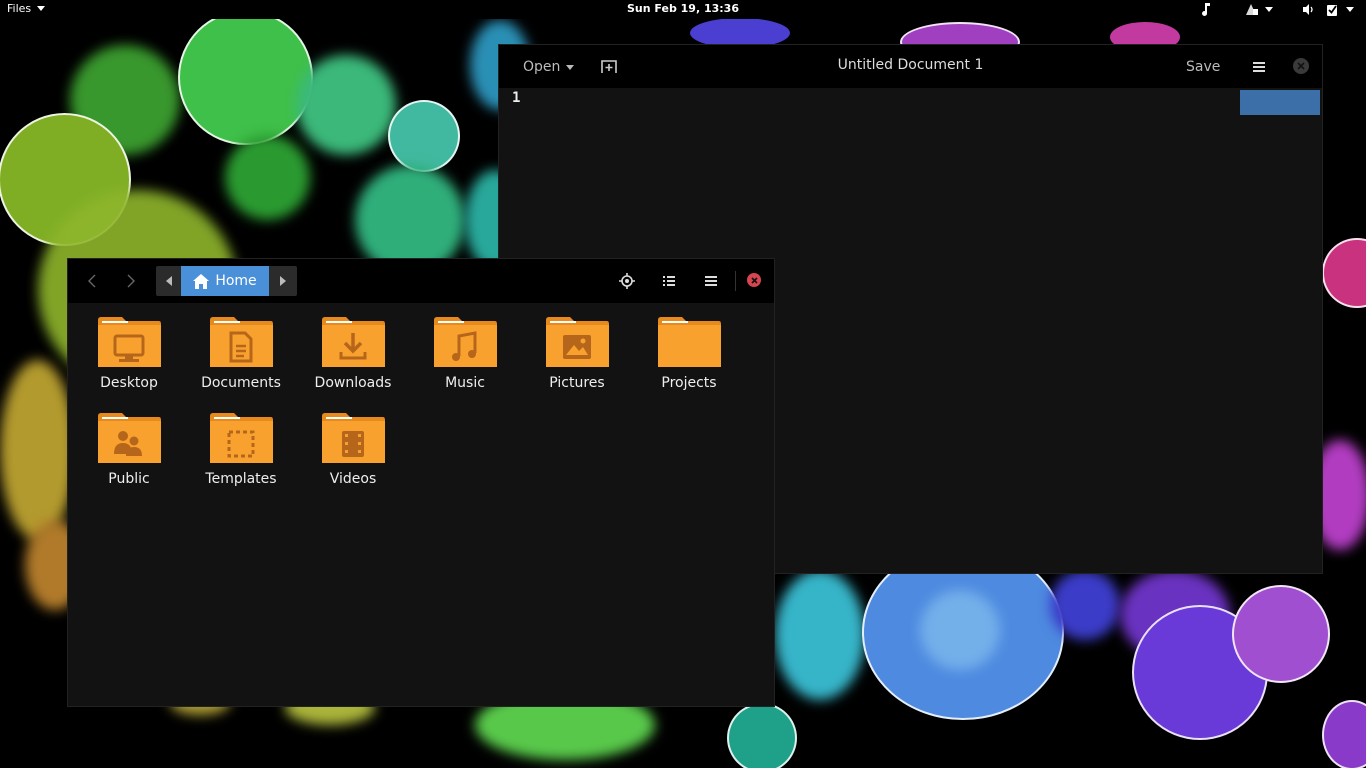 The image size is (1366, 768). I want to click on system-tray, so click(1280, 9).